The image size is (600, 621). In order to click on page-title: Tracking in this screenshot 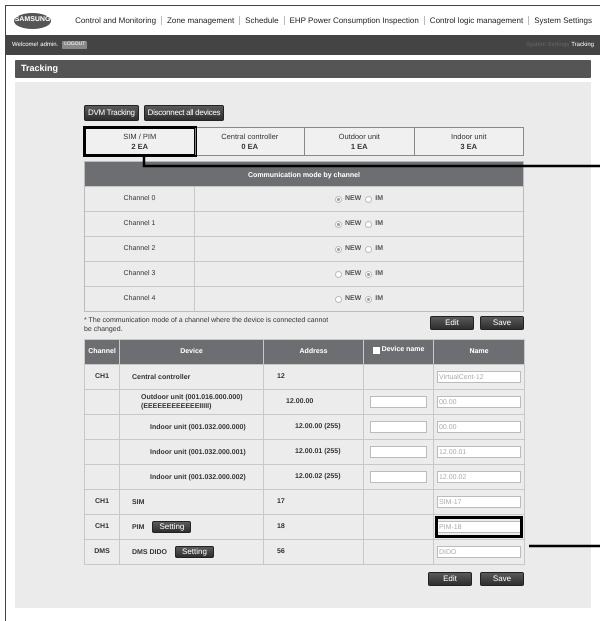, I will do `click(39, 69)`.